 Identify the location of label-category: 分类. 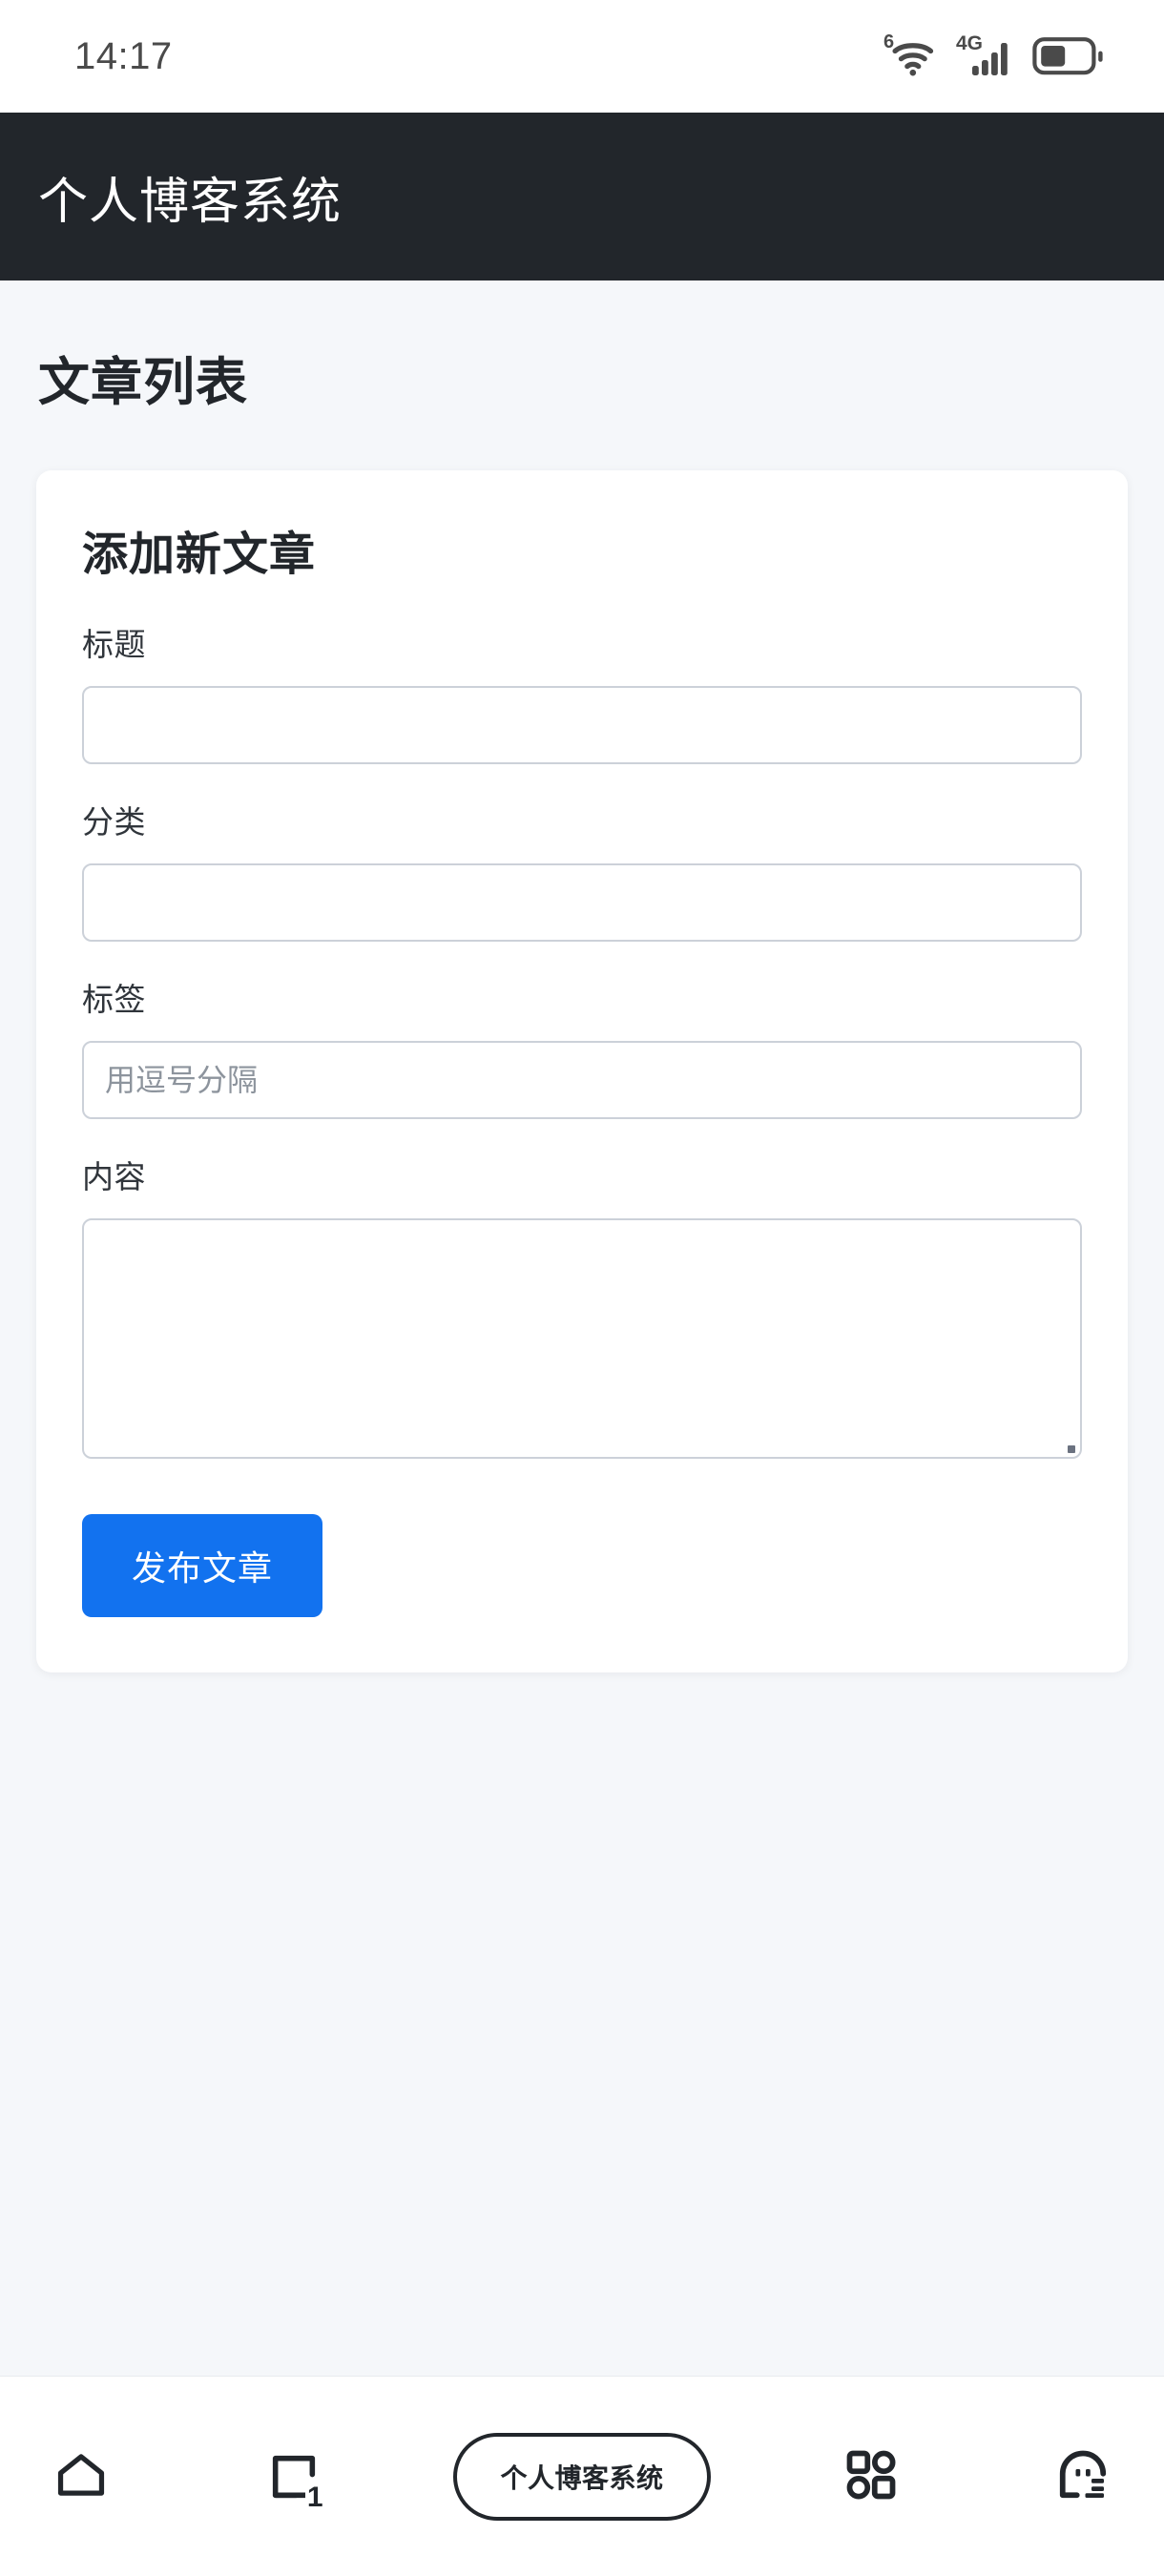
(114, 822).